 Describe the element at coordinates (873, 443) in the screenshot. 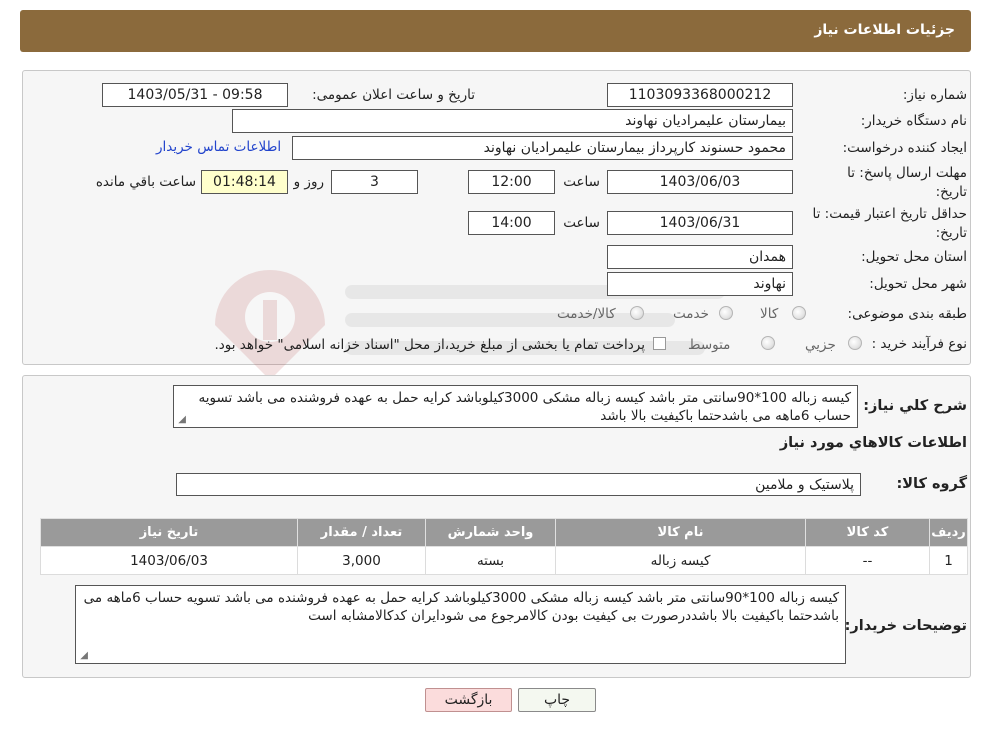

I see `goods-section-title: اطلاعات کالاهاي مورد نیاز` at that location.